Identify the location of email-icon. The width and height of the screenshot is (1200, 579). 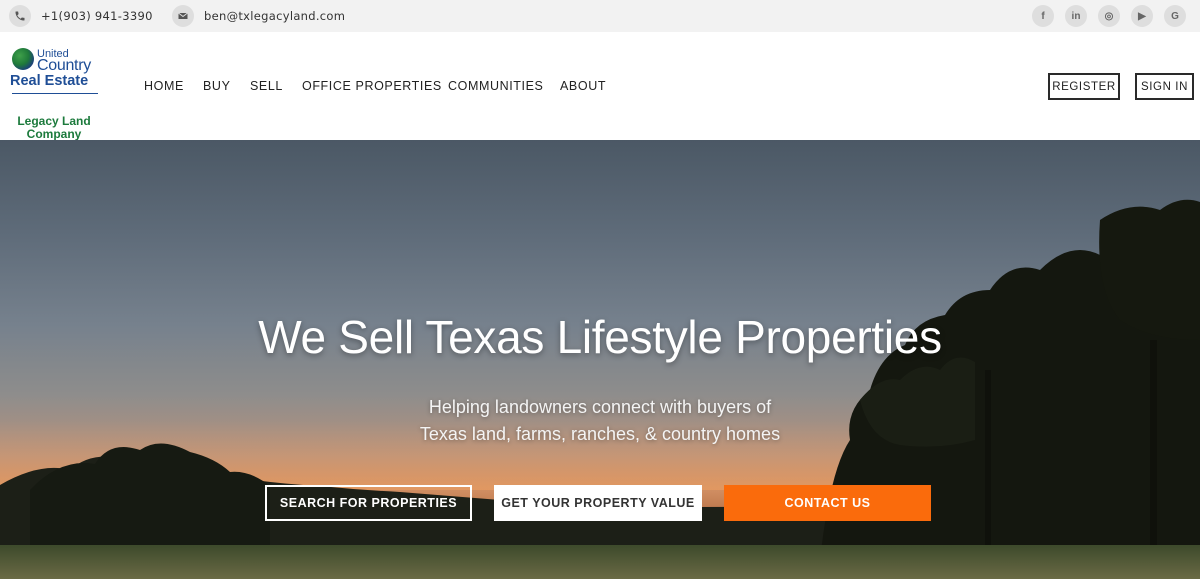
(183, 16).